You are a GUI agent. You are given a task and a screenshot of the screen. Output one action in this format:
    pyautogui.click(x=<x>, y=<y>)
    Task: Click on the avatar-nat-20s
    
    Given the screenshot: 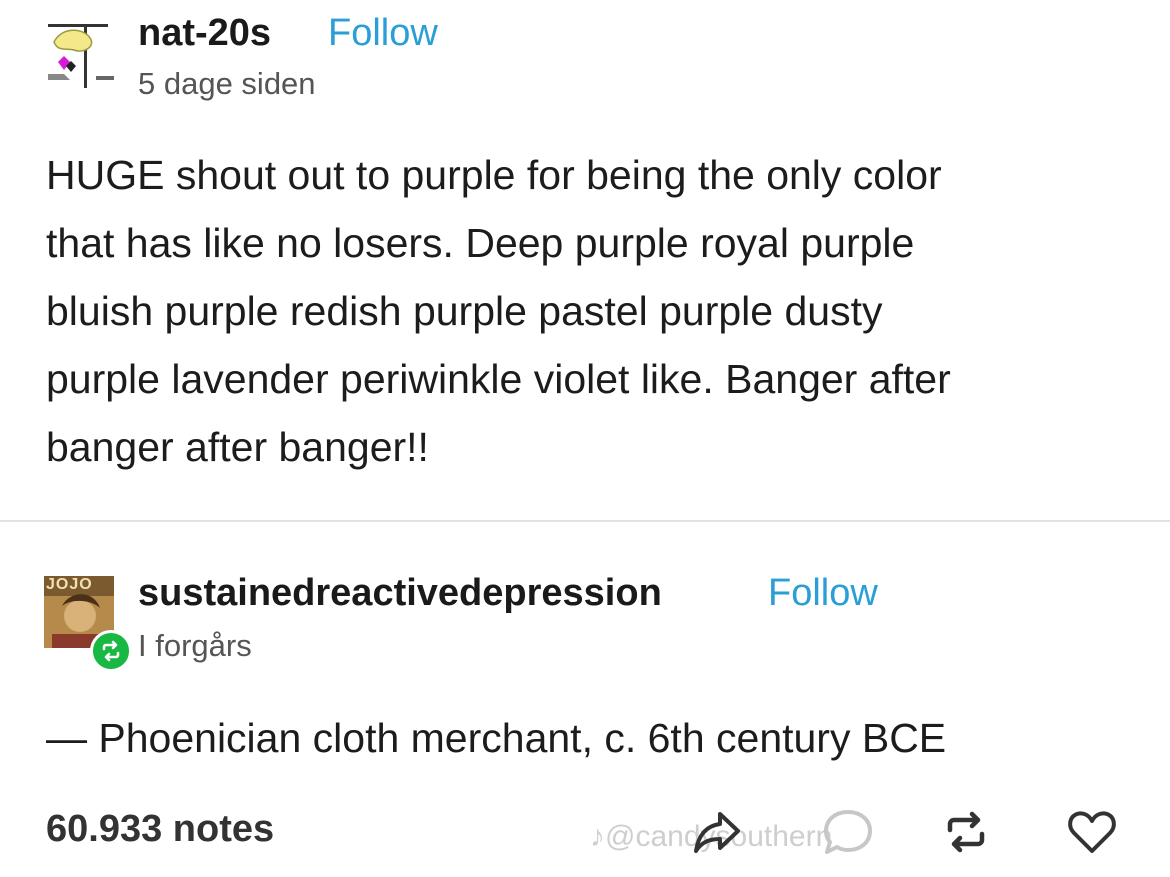 What is the action you would take?
    pyautogui.click(x=80, y=56)
    